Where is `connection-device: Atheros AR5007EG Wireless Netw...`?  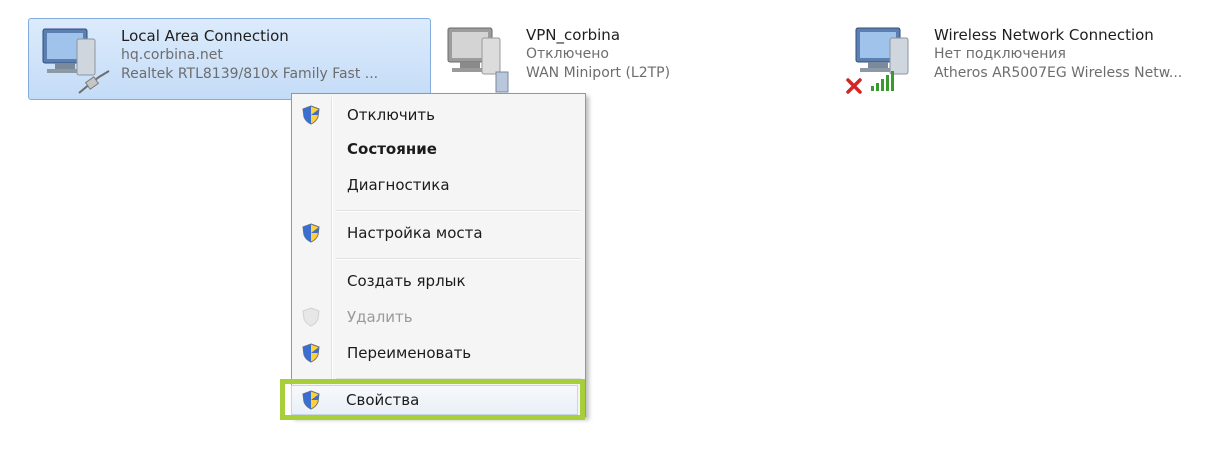
connection-device: Atheros AR5007EG Wireless Netw... is located at coordinates (1058, 73).